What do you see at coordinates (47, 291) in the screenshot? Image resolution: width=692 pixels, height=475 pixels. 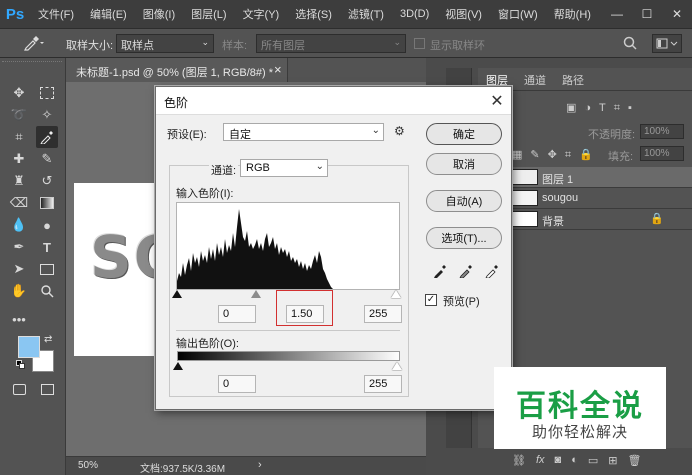 I see `zoom-tool-icon` at bounding box center [47, 291].